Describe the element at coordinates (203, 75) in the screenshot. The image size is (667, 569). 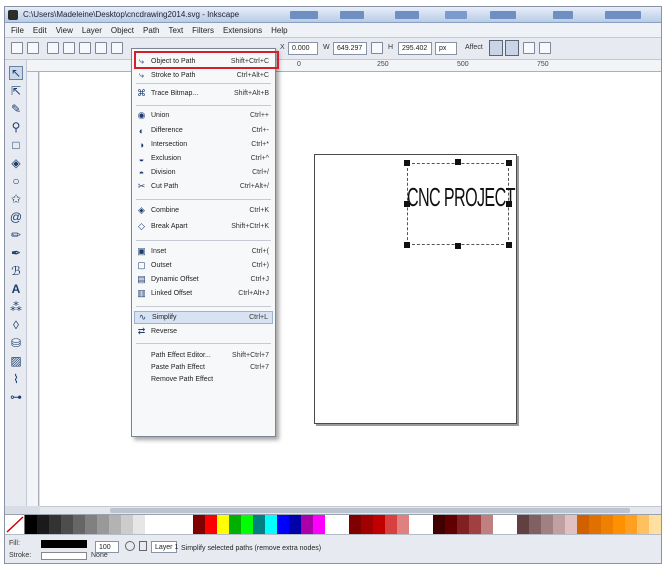
I see `menu-item-stroke-to-path: ⤷ Stroke to Path Ctrl+Alt+C` at that location.